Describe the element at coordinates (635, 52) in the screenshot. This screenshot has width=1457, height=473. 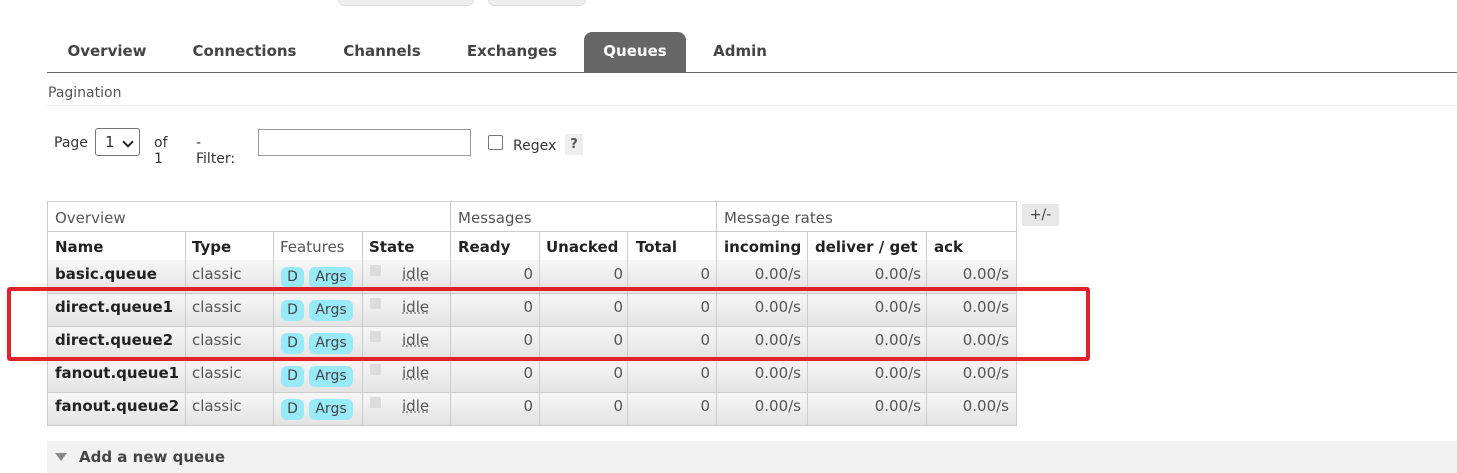
I see `tab-queues: Queues` at that location.